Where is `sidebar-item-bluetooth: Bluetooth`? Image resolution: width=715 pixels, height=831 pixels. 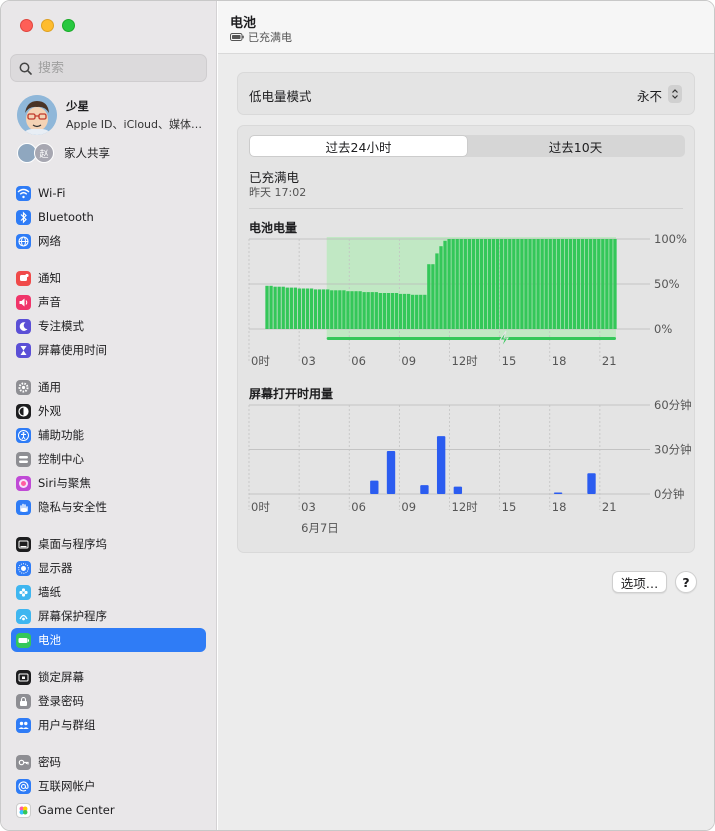 sidebar-item-bluetooth: Bluetooth is located at coordinates (108, 217).